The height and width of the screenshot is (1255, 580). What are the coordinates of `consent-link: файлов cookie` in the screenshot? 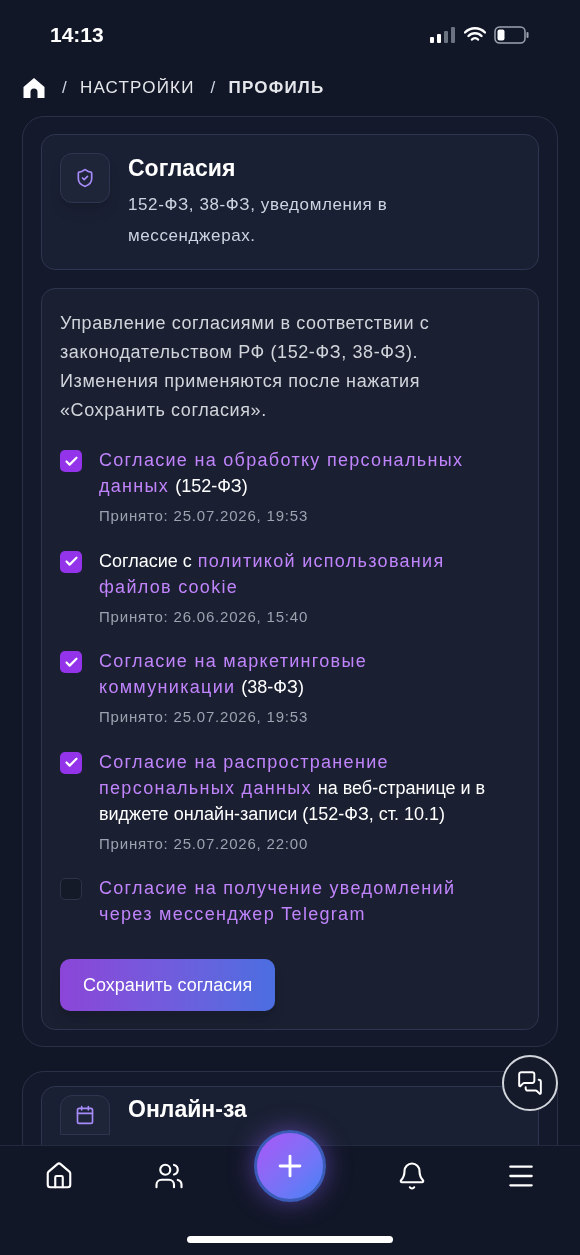 It's located at (169, 586).